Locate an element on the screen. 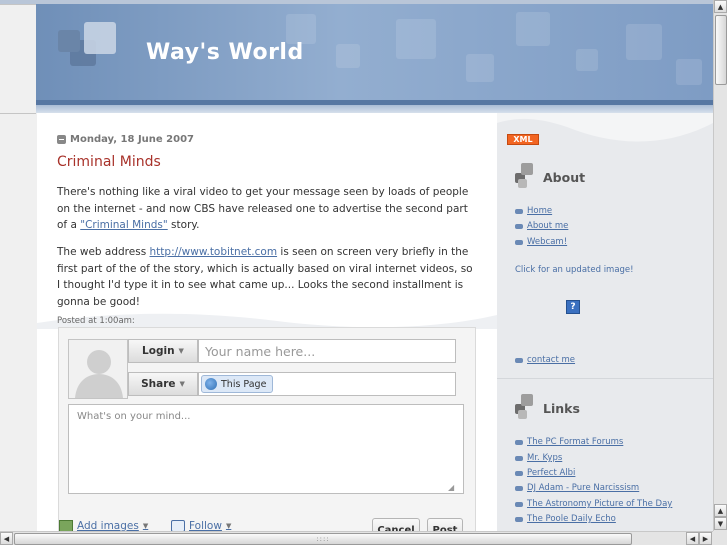 The image size is (727, 545). link-label: contact me is located at coordinates (551, 360).